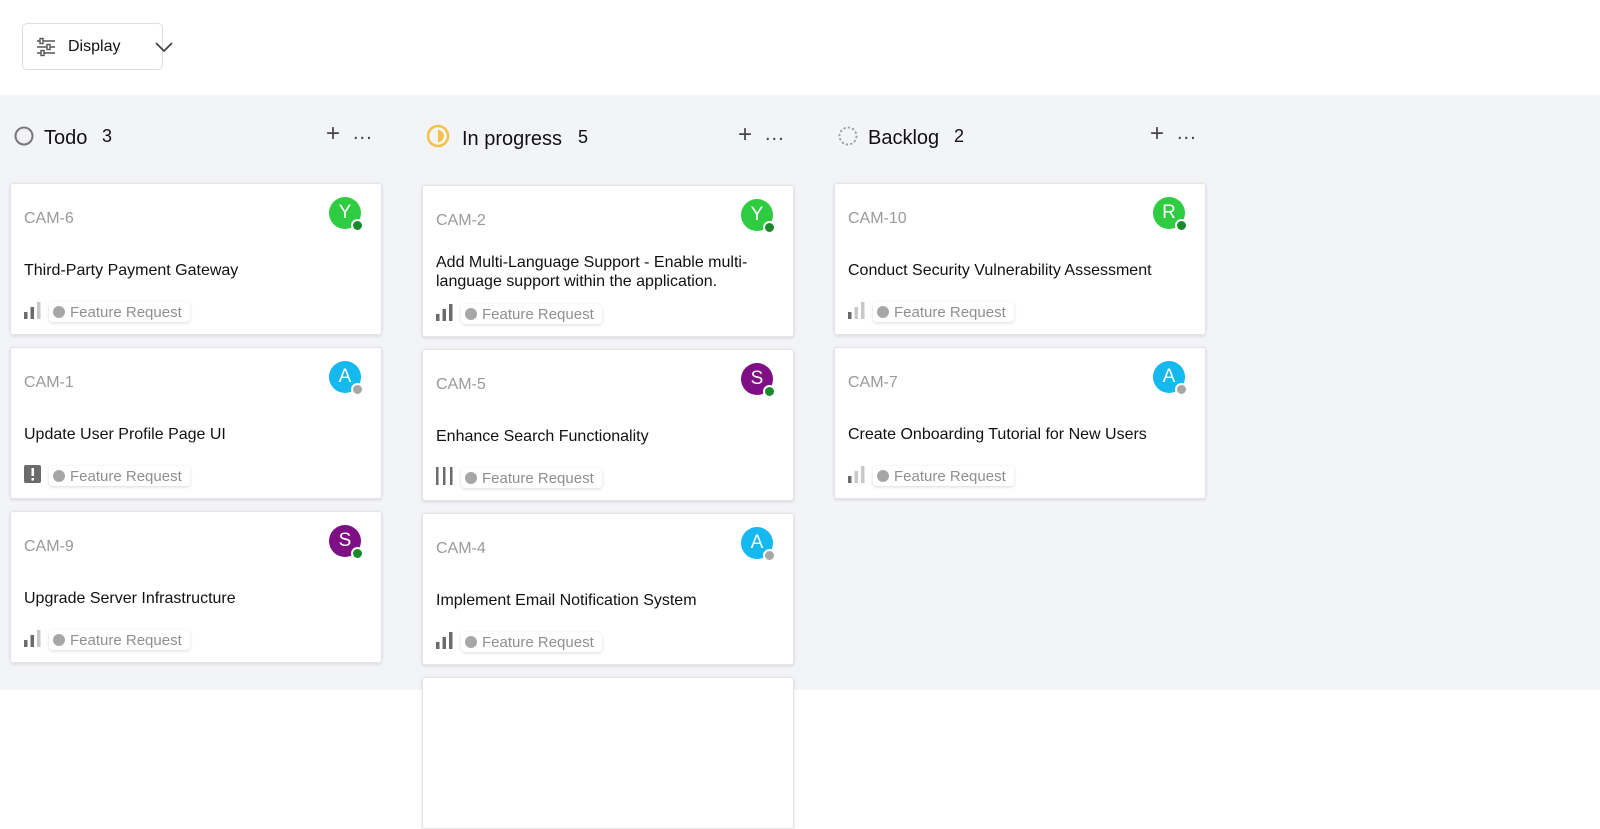 The height and width of the screenshot is (829, 1600). Describe the element at coordinates (46, 47) in the screenshot. I see `sliders-icon` at that location.